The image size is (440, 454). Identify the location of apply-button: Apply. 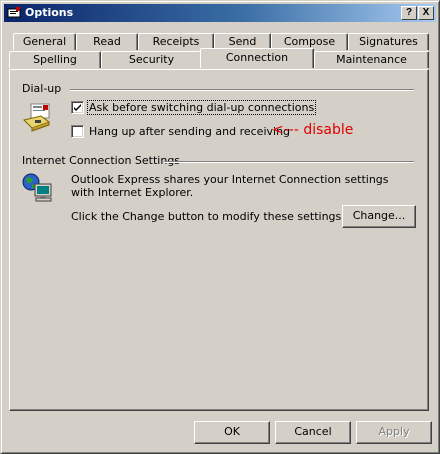
(394, 432).